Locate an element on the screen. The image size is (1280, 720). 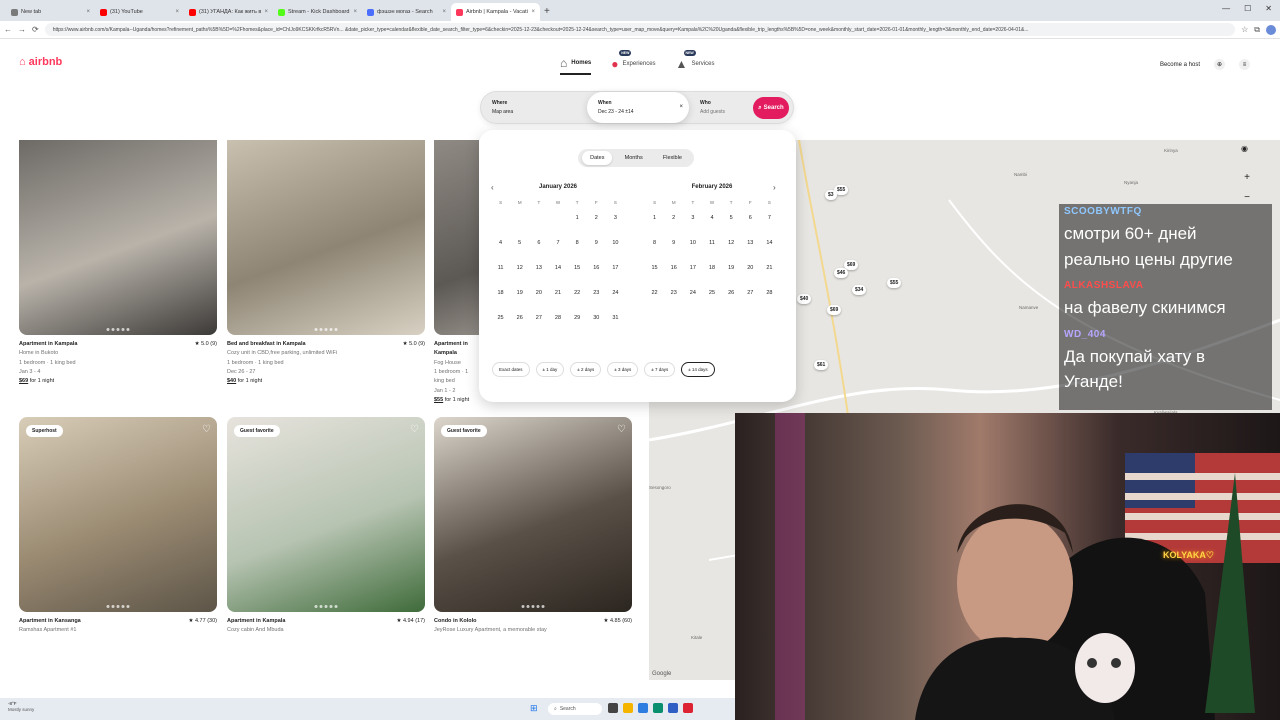
calendar-day: 10 is located at coordinates (692, 243).